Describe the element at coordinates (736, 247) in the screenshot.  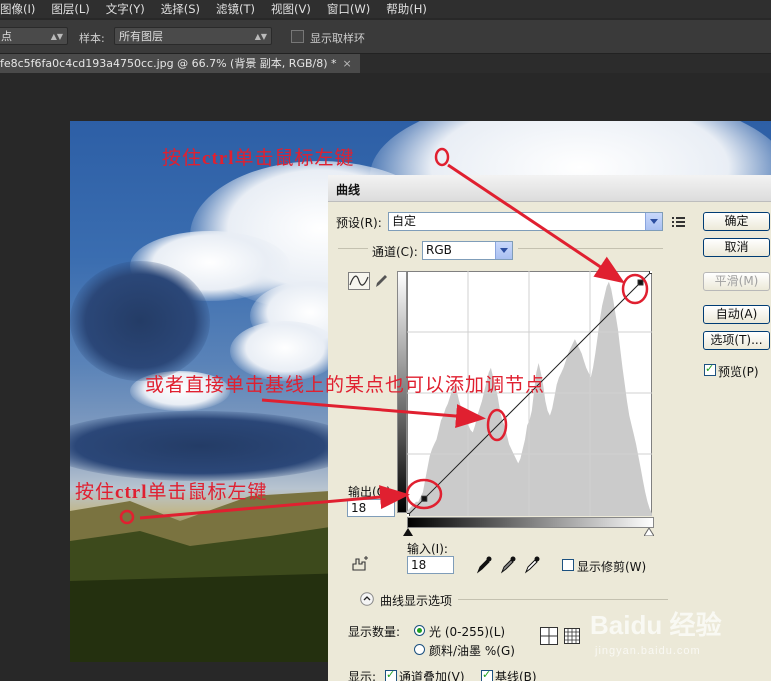
I see `cancel-button: 取消` at that location.